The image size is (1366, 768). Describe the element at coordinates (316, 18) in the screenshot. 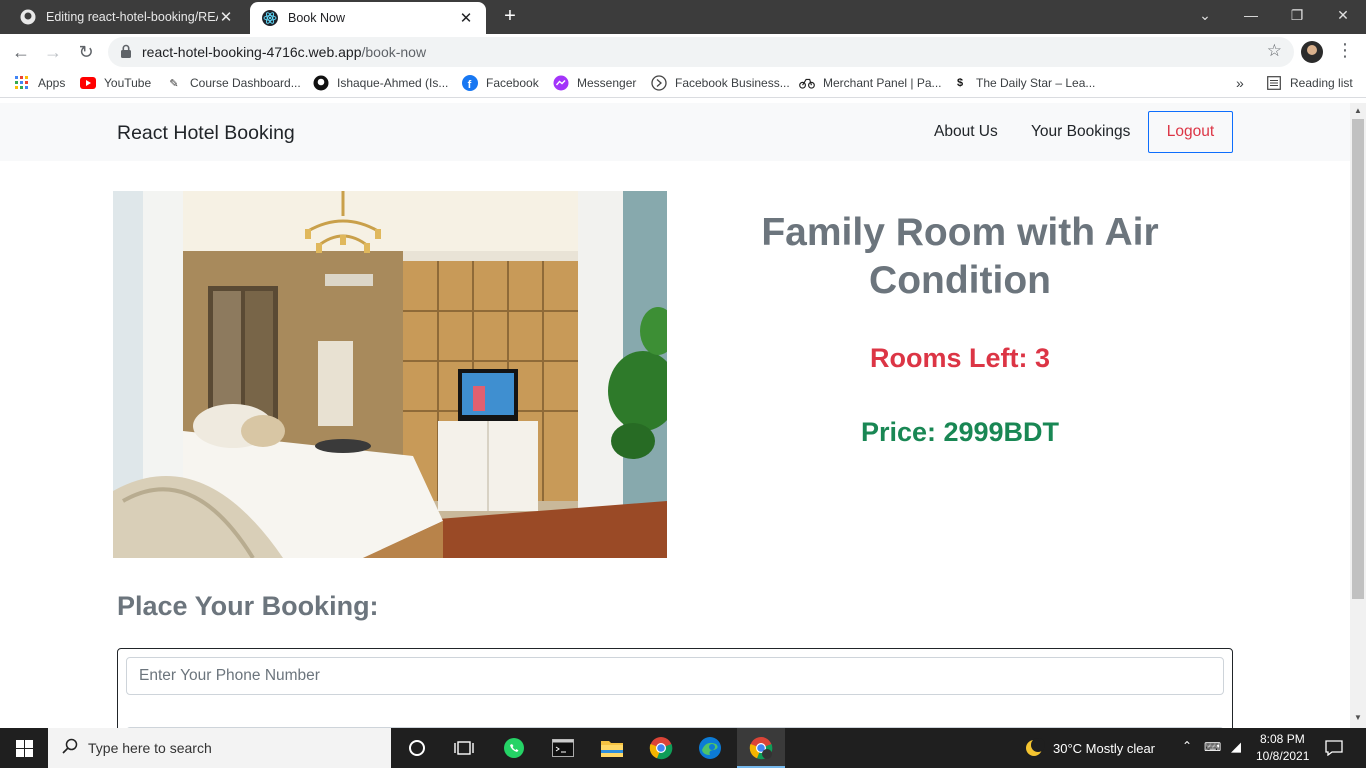

I see `tab-title: Book Now` at that location.